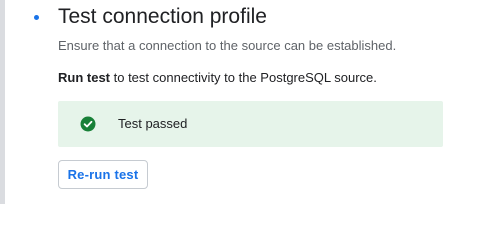 This screenshot has height=240, width=492. I want to click on check-circle-icon, so click(88, 124).